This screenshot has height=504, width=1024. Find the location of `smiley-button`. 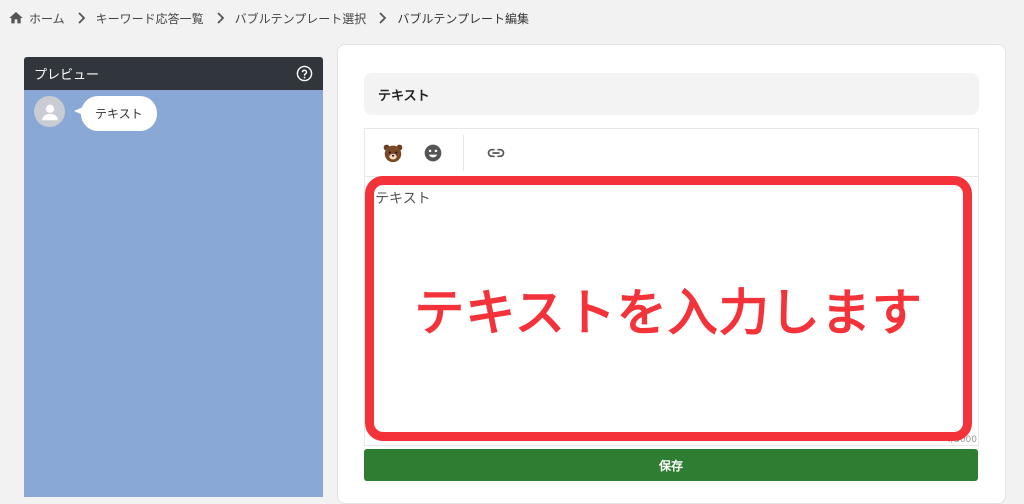

smiley-button is located at coordinates (433, 153).